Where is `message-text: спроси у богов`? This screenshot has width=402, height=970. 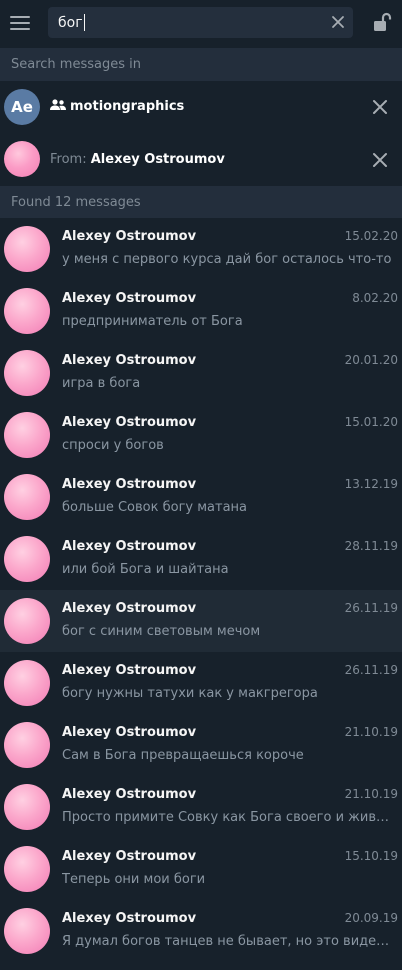
message-text: спроси у богов is located at coordinates (113, 445).